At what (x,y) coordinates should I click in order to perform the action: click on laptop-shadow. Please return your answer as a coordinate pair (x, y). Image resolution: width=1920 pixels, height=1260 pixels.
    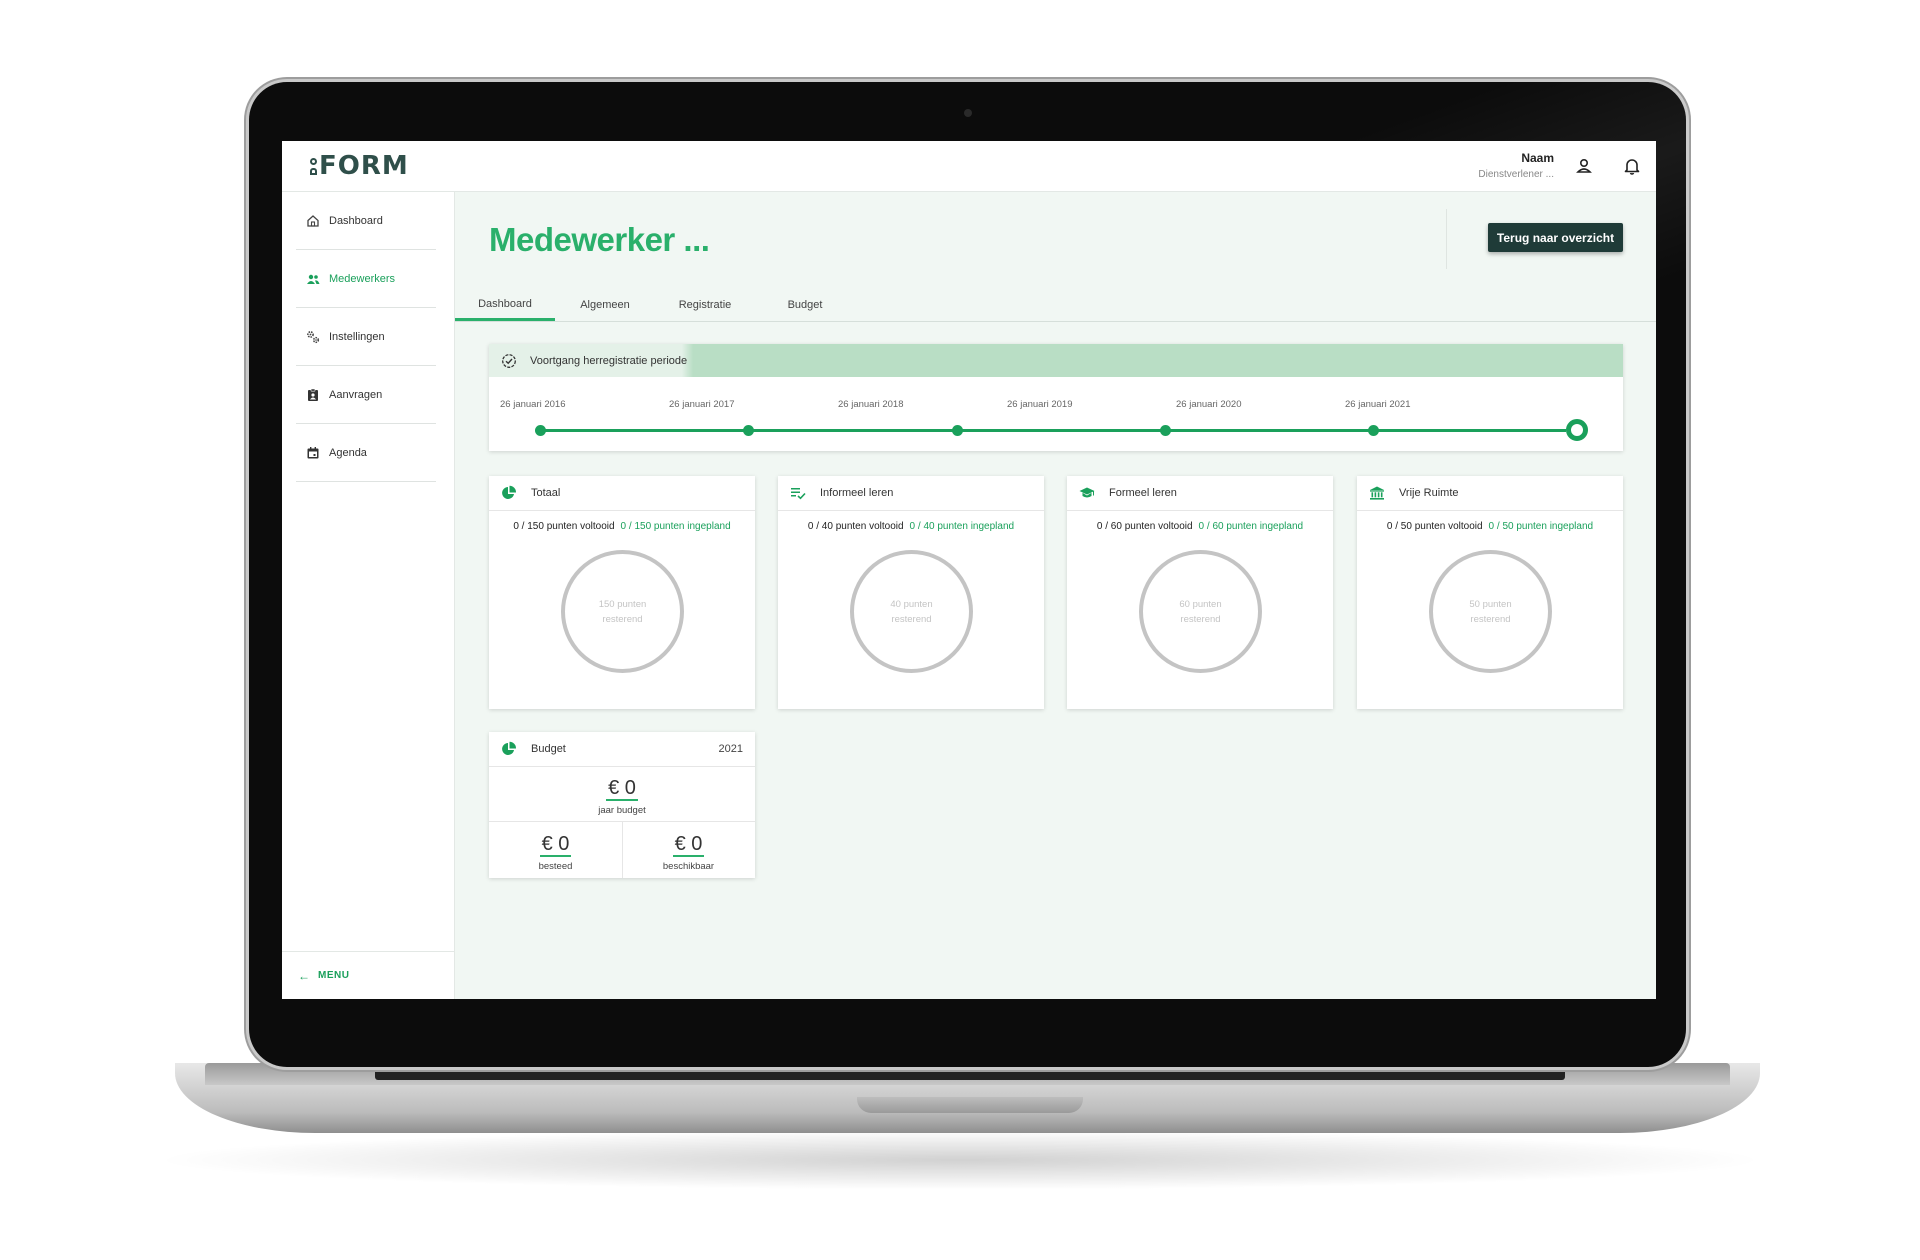
    Looking at the image, I should click on (960, 1160).